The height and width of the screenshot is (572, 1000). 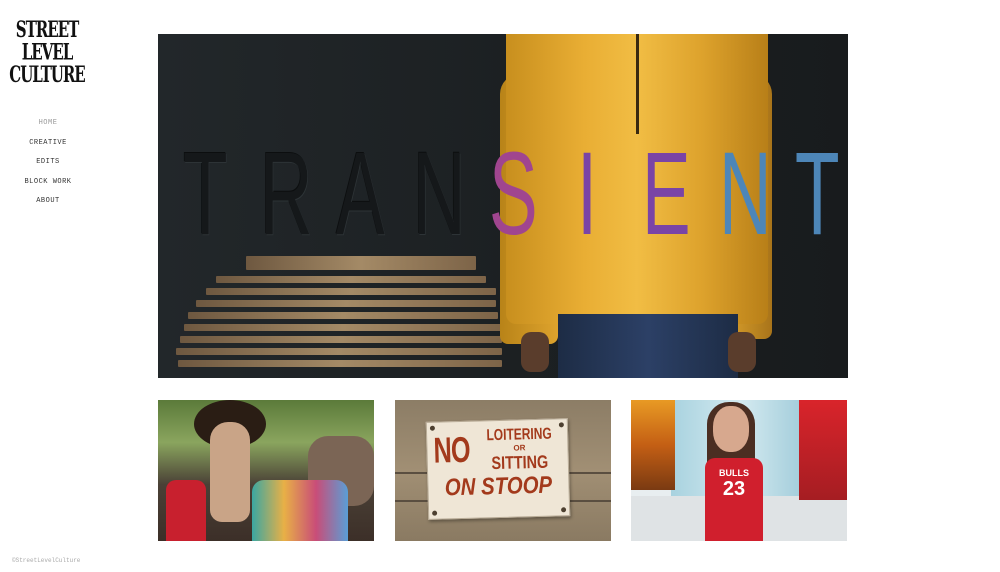 I want to click on logo-text: STREET LEVEL CULTURE, so click(x=47, y=51).